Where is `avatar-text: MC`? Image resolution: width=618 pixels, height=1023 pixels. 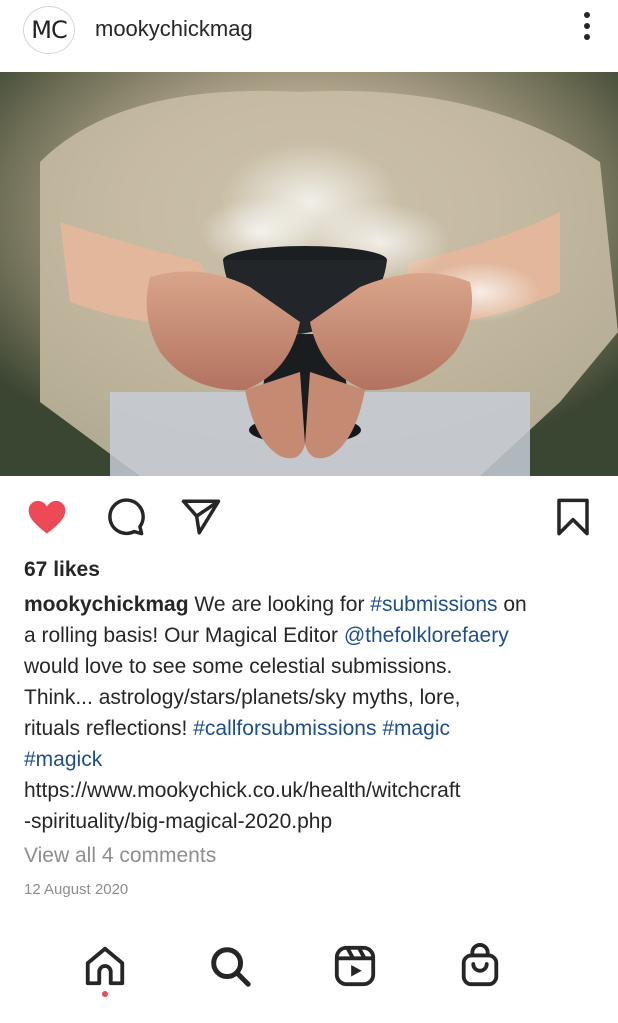
avatar-text: MC is located at coordinates (49, 30).